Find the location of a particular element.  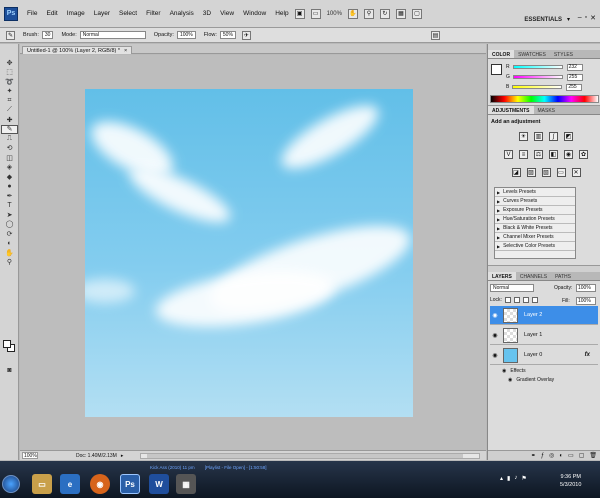

trash-icon: 🗑 is located at coordinates (593, 455).